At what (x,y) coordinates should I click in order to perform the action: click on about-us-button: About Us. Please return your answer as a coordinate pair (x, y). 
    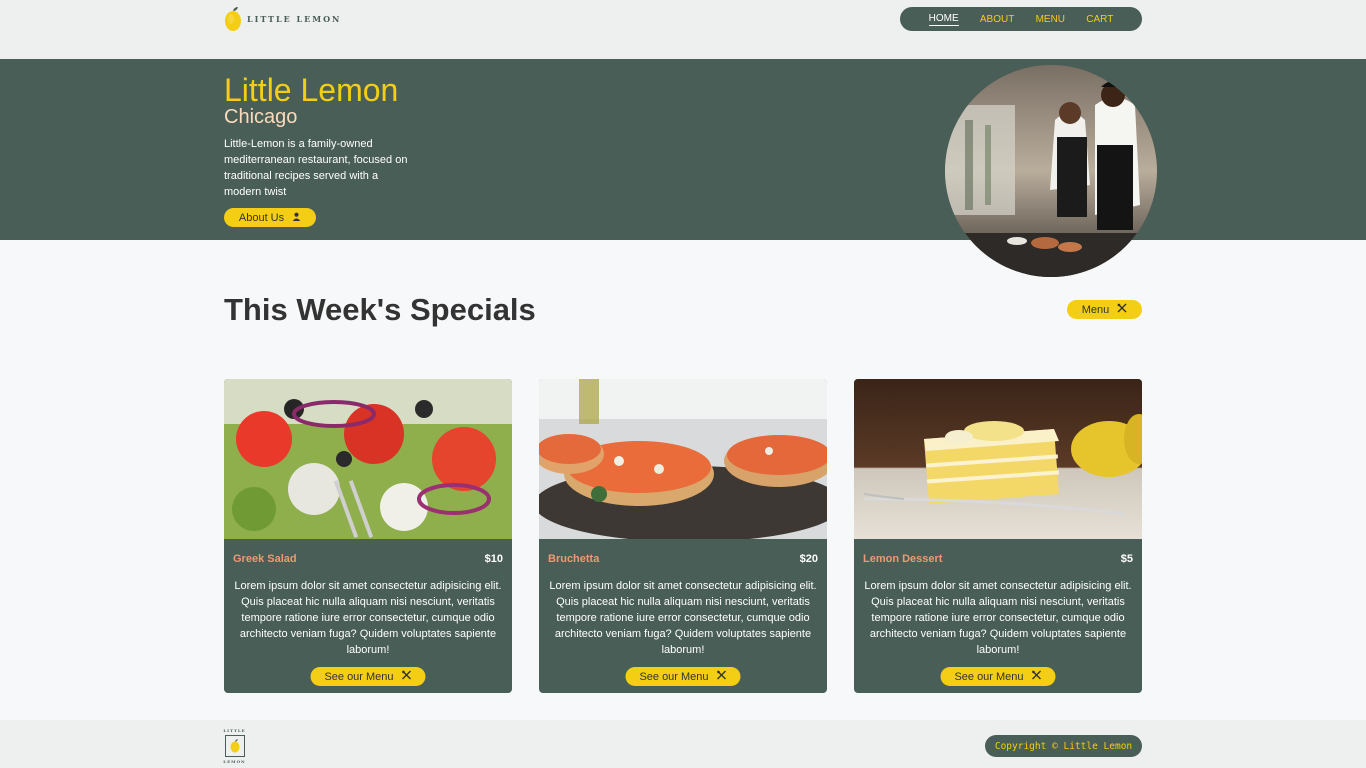
    Looking at the image, I should click on (270, 217).